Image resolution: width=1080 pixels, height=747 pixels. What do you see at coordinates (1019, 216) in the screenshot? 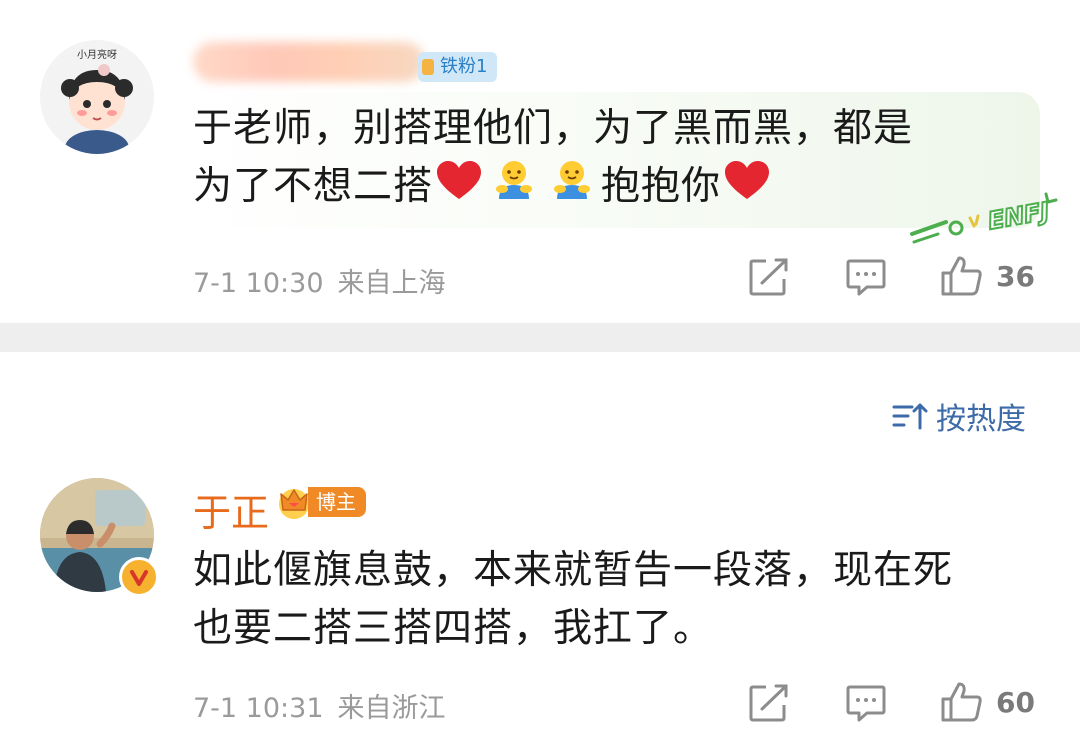
I see `enfj-sticker-text: ENFJ` at bounding box center [1019, 216].